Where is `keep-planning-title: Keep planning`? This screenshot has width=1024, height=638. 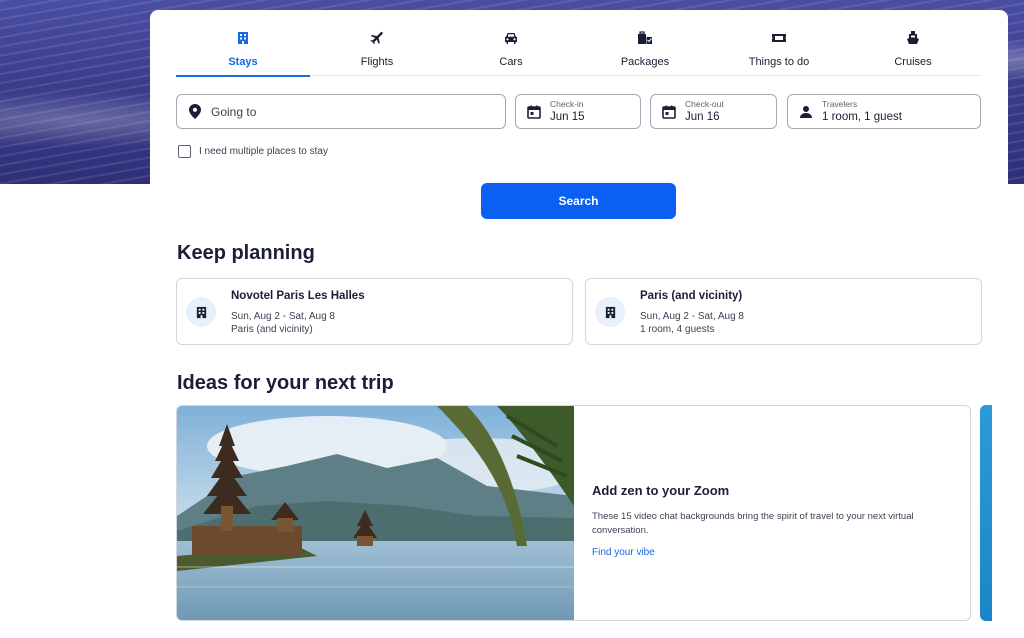 keep-planning-title: Keep planning is located at coordinates (246, 253).